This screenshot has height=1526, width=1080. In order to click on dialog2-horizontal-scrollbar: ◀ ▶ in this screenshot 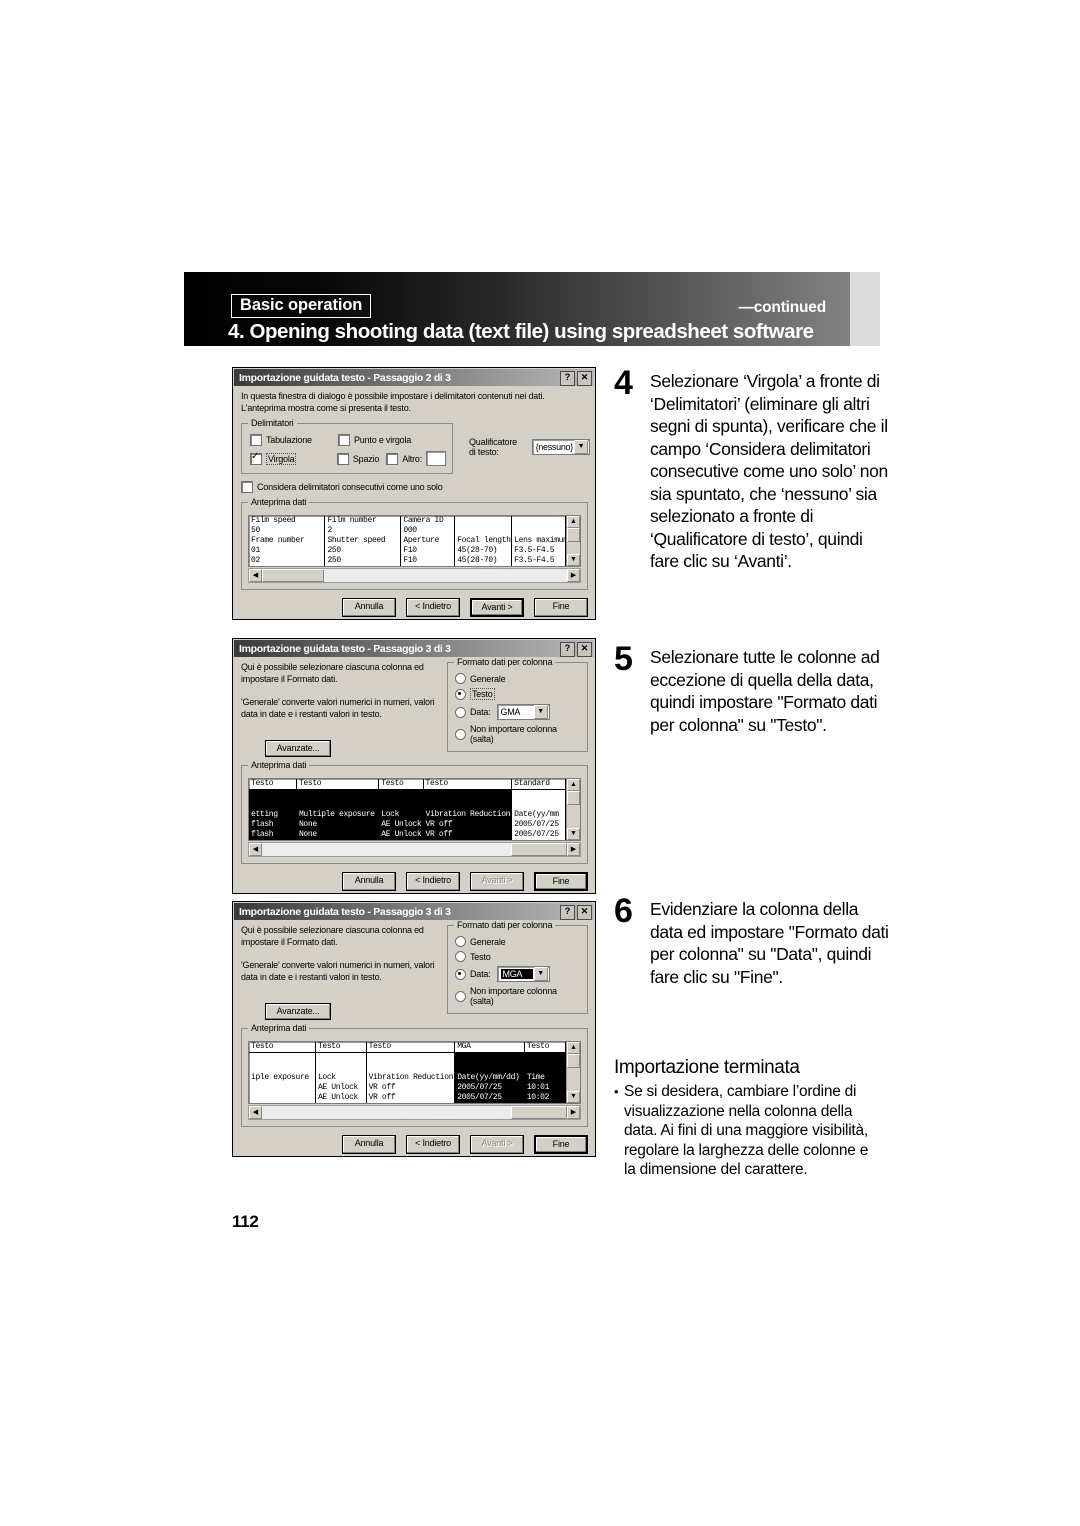, I will do `click(414, 849)`.